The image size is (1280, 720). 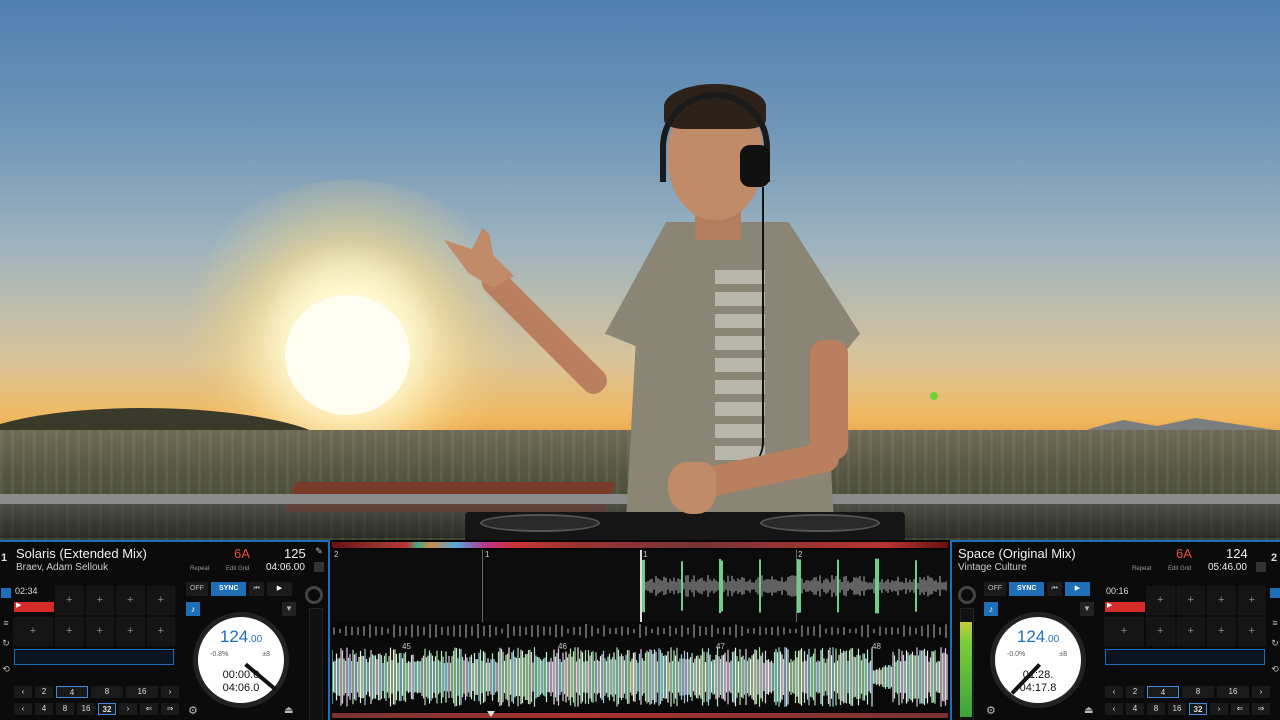 What do you see at coordinates (316, 664) in the screenshot?
I see `pitch-fader` at bounding box center [316, 664].